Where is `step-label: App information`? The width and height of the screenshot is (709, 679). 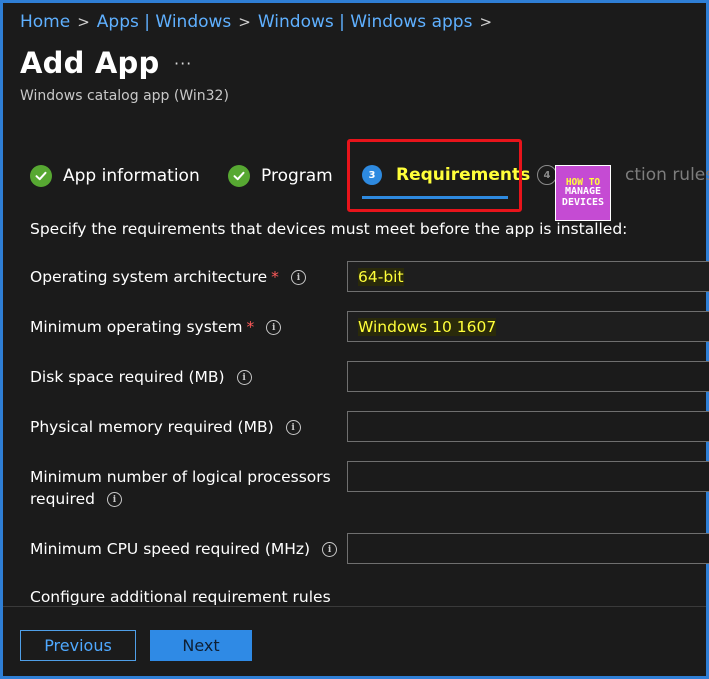
step-label: App information is located at coordinates (131, 176).